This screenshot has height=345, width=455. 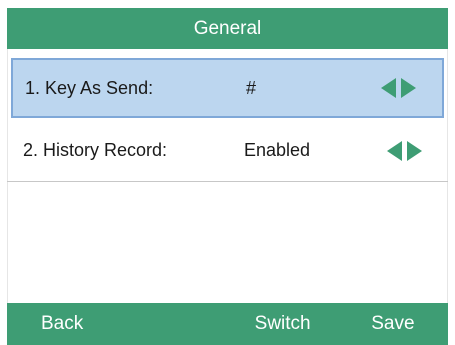 I want to click on empty-softkey, so click(x=172, y=324).